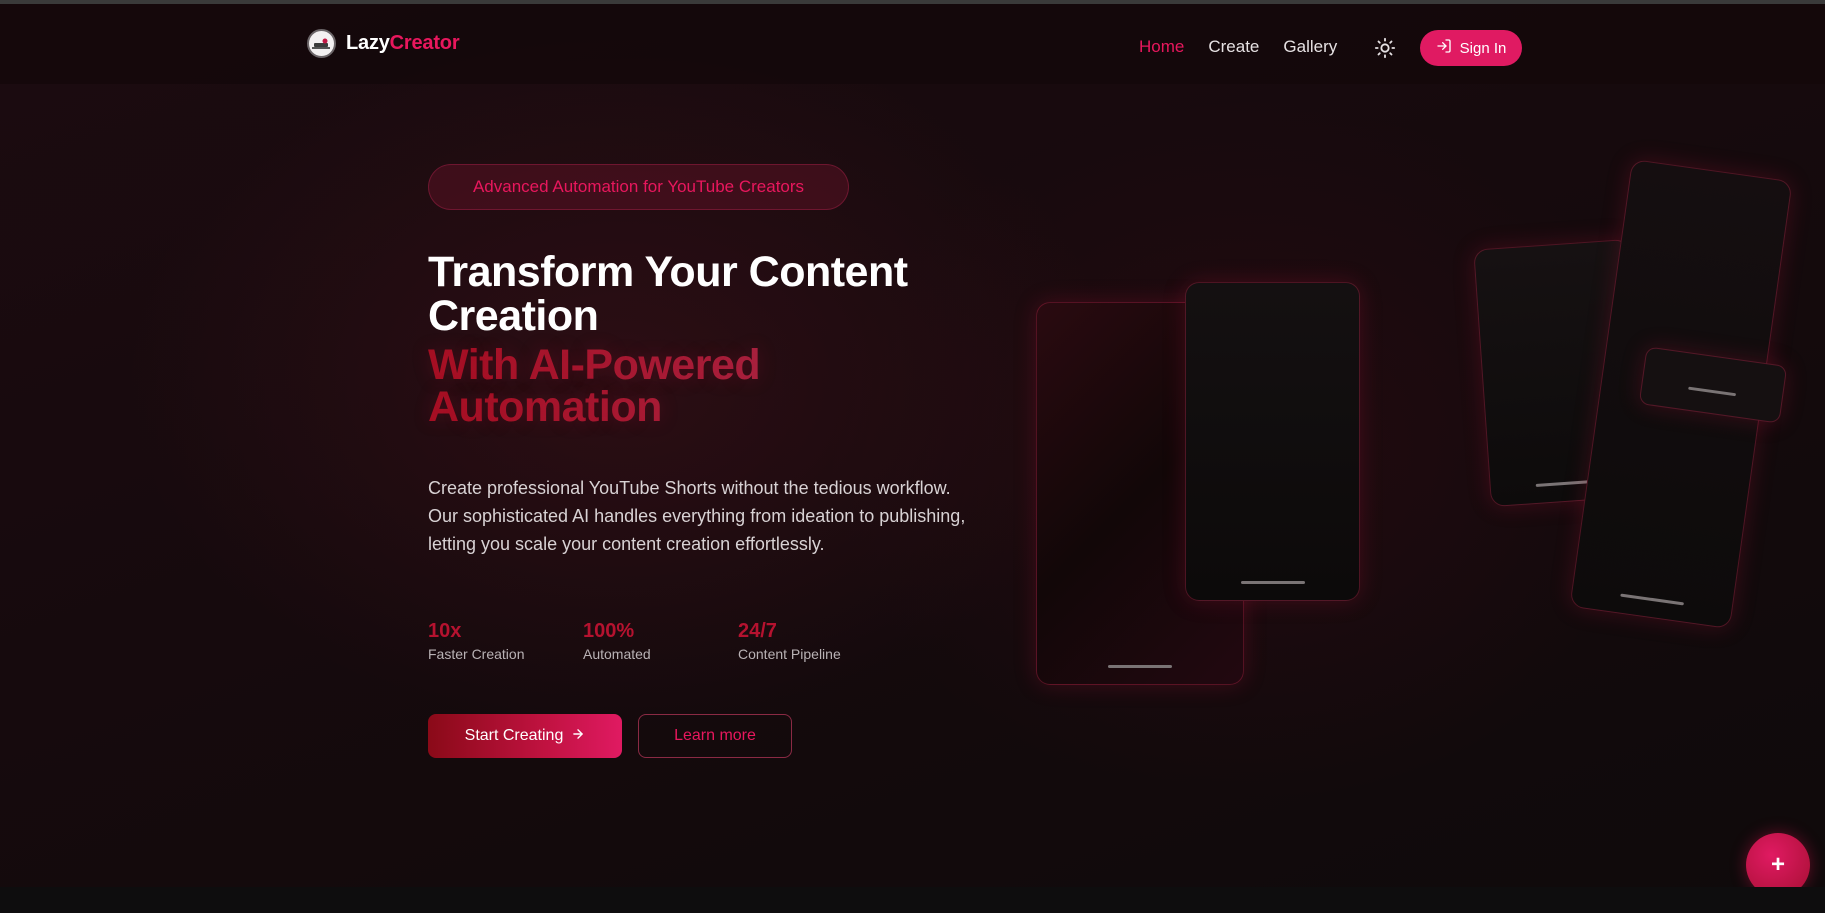  Describe the element at coordinates (445, 631) in the screenshot. I see `stat-value: 10x` at that location.